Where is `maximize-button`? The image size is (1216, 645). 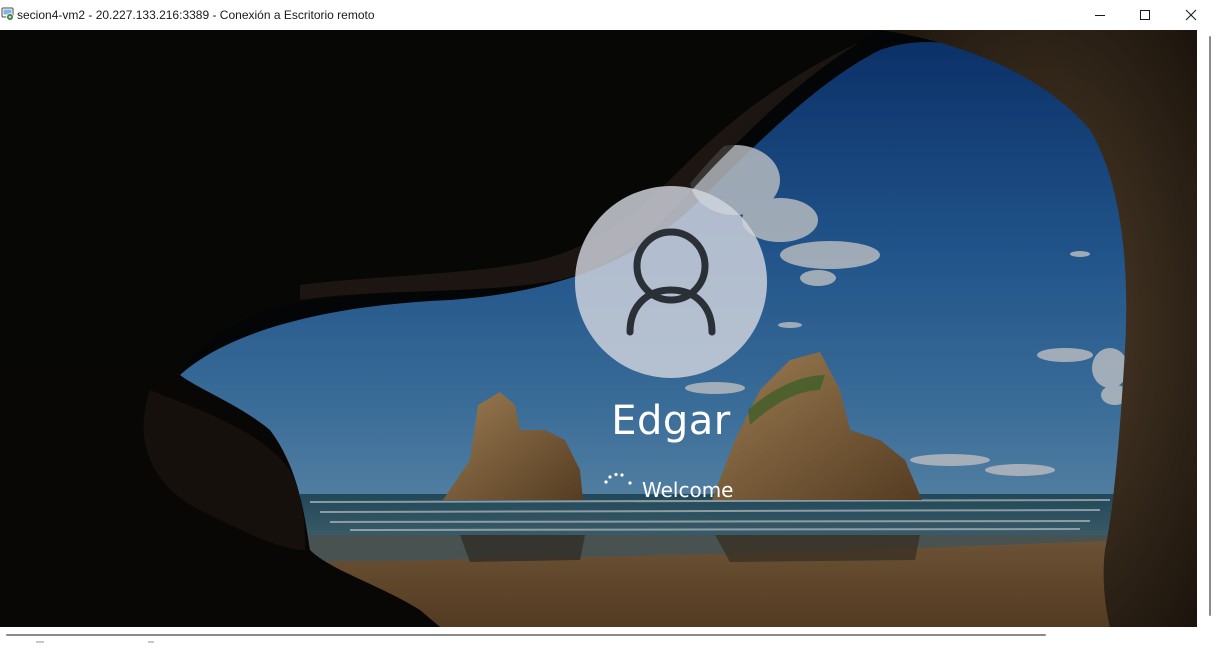 maximize-button is located at coordinates (1145, 15).